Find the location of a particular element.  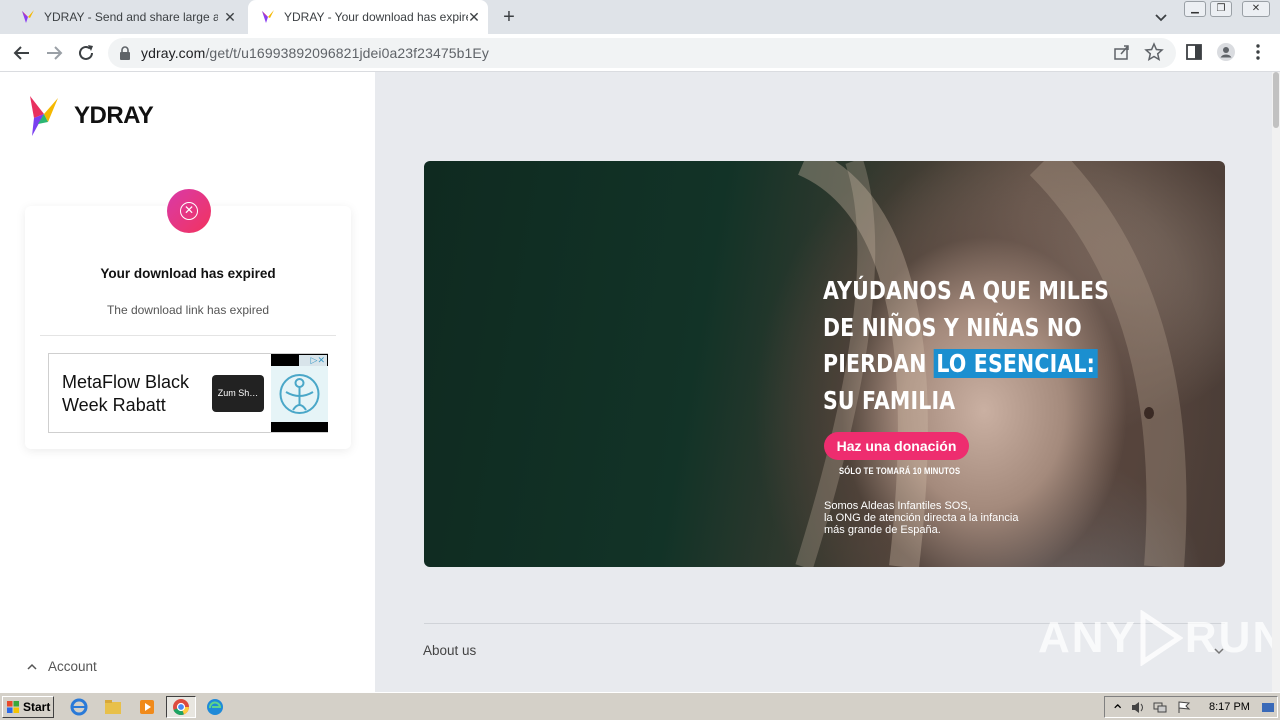

ydray-logo-icon is located at coordinates (44, 116).